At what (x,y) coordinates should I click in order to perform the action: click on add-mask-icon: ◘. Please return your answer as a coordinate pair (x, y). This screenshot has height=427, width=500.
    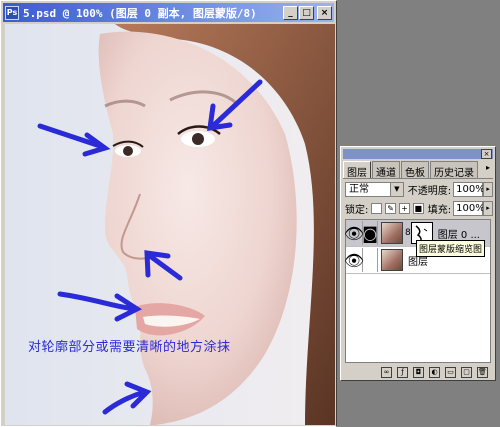
    Looking at the image, I should click on (418, 372).